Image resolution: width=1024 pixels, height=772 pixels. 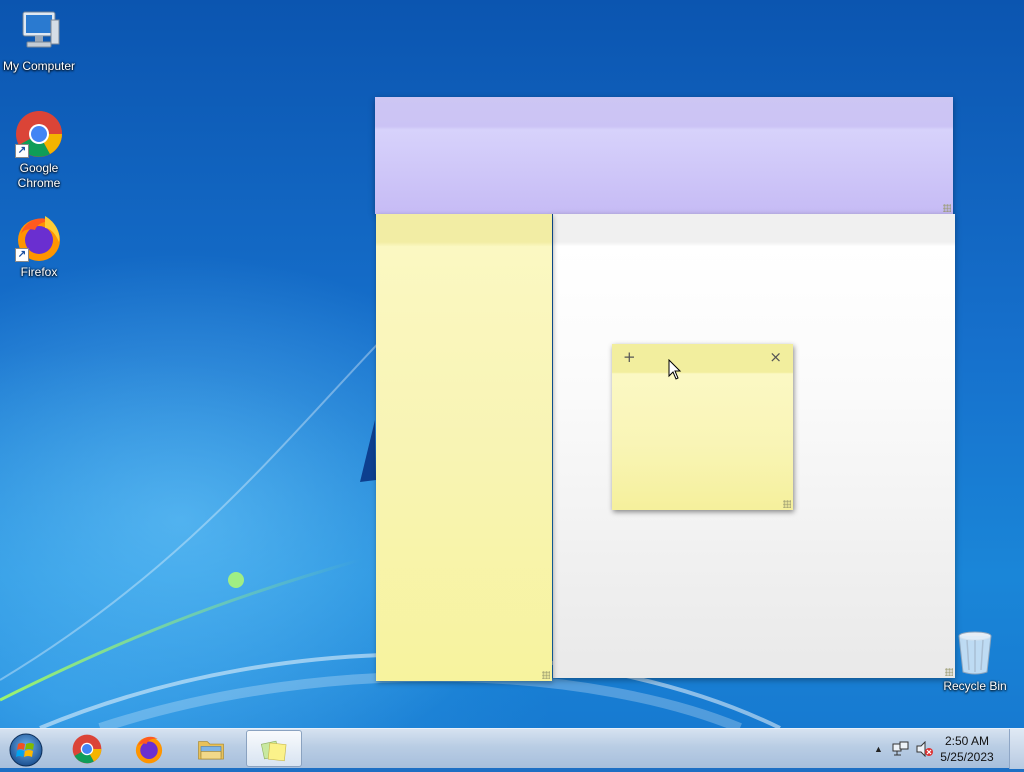 I want to click on mouse-cursor-icon, so click(x=675, y=369).